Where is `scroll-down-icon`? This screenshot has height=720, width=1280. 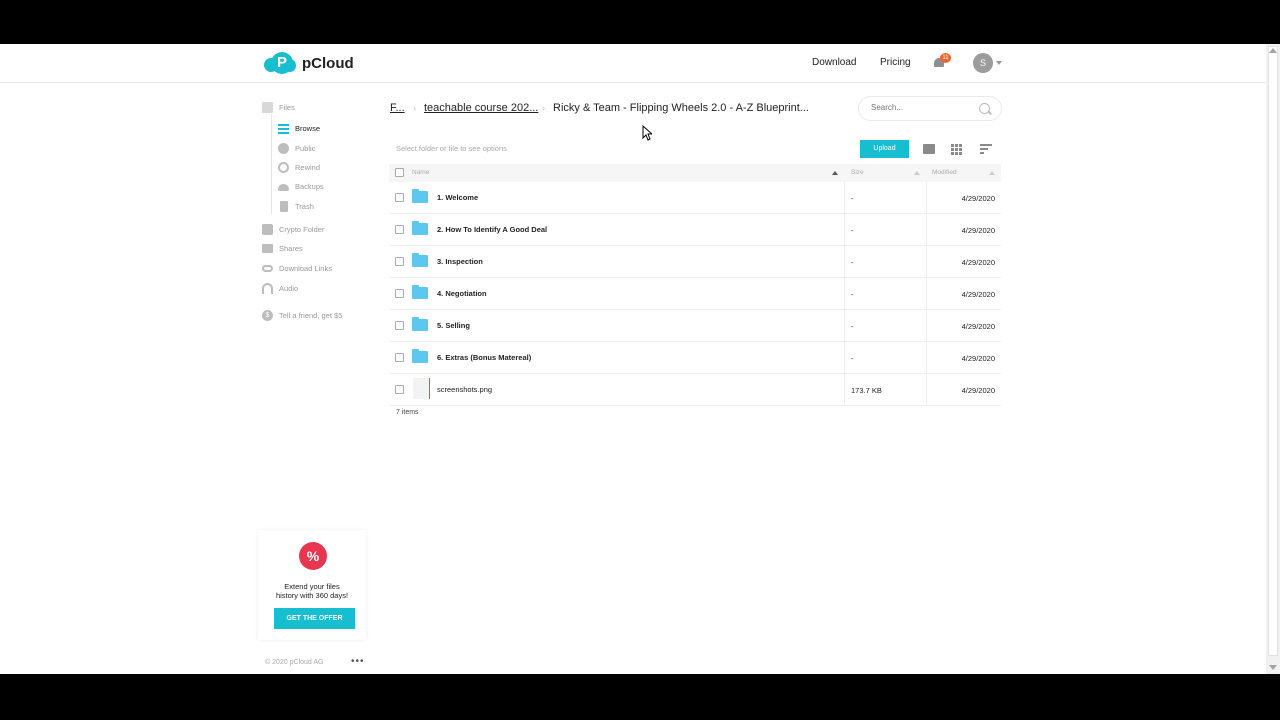 scroll-down-icon is located at coordinates (1273, 667).